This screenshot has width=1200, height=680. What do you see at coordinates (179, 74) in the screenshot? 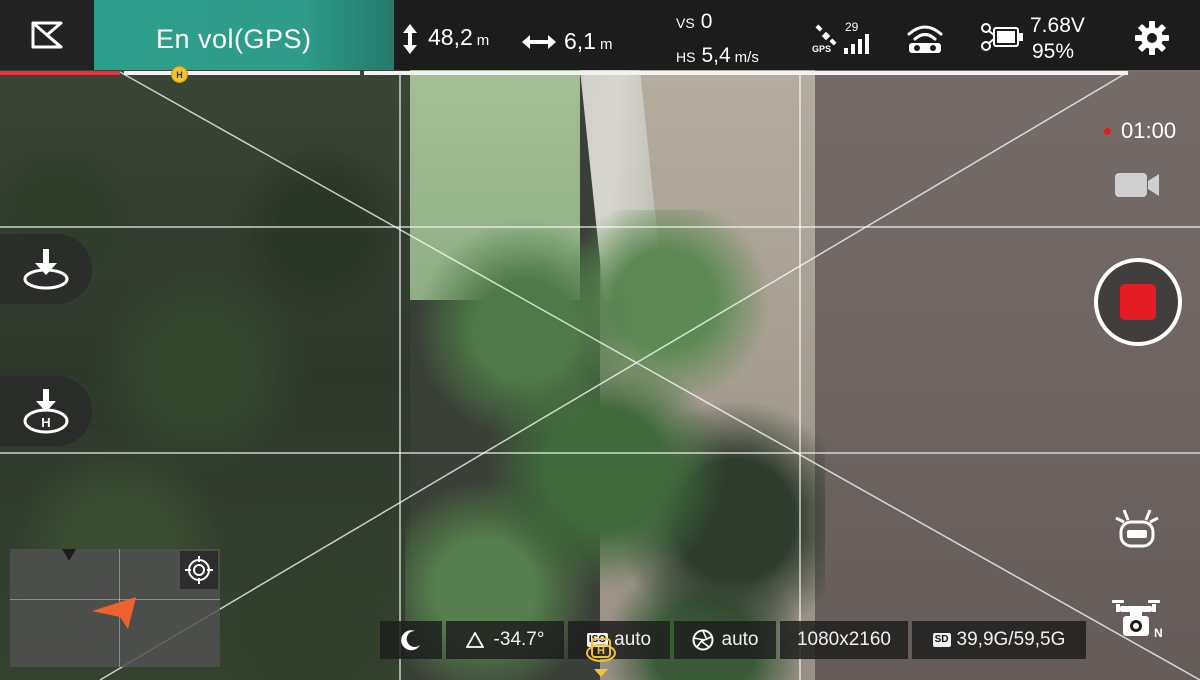
I see `home-point-marker: H` at bounding box center [179, 74].